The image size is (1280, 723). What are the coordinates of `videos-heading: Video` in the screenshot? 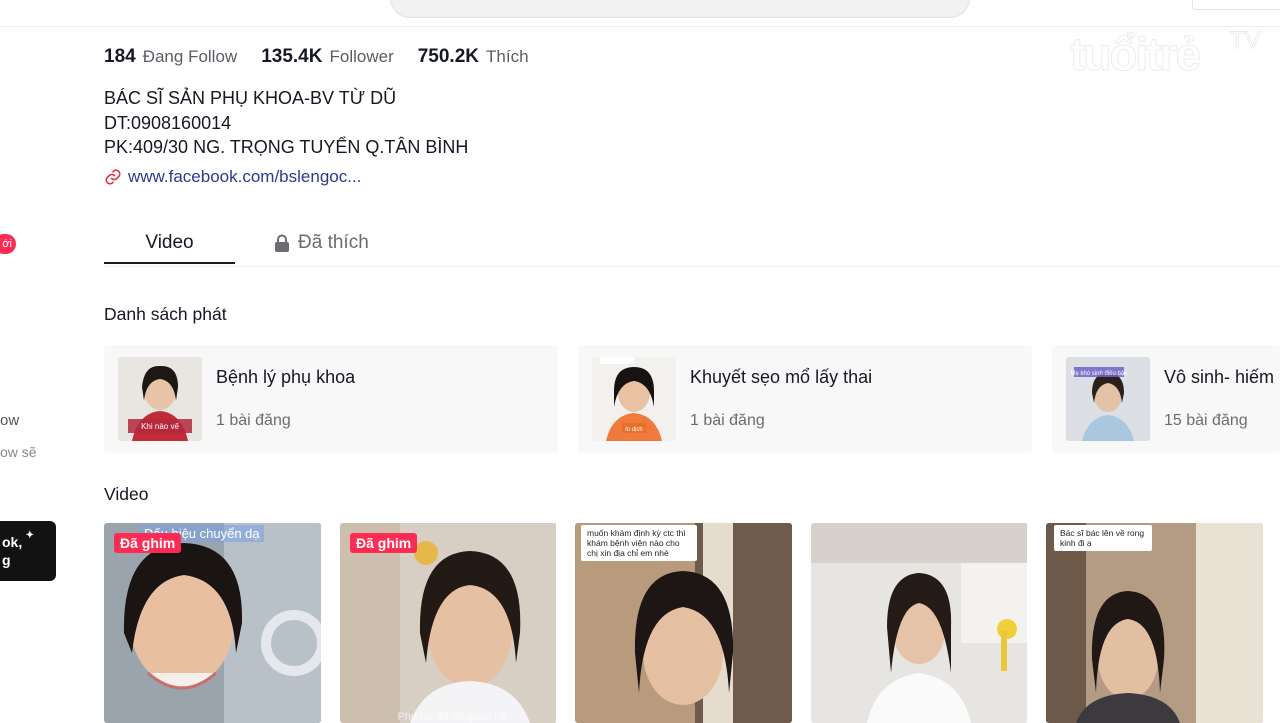 It's located at (126, 494).